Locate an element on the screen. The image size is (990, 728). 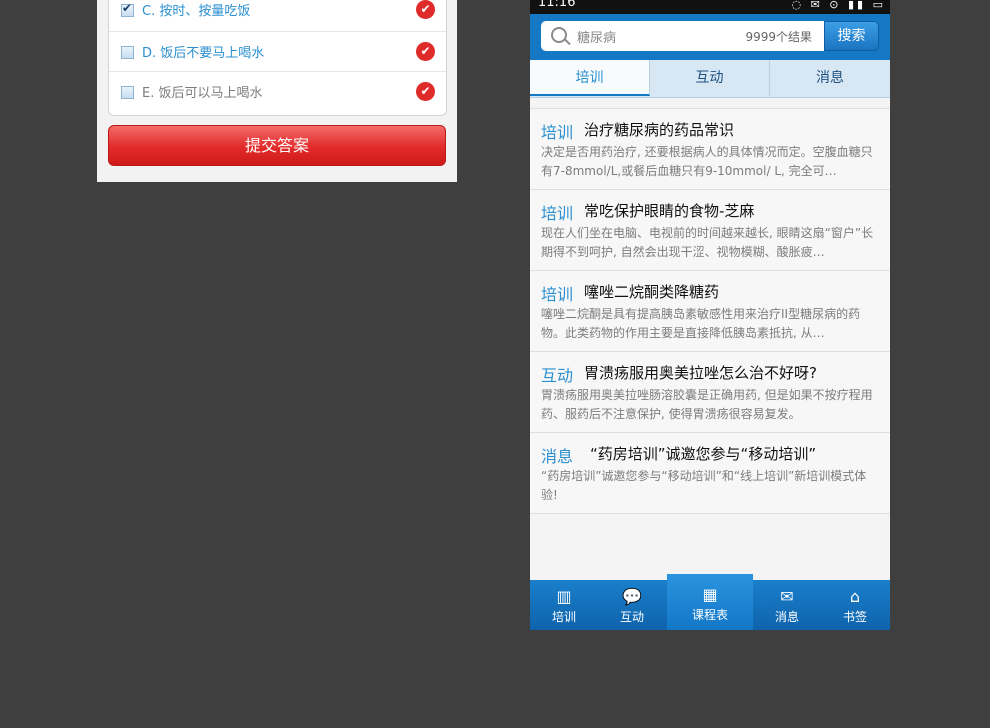
result-count: 9999个结果 is located at coordinates (778, 37).